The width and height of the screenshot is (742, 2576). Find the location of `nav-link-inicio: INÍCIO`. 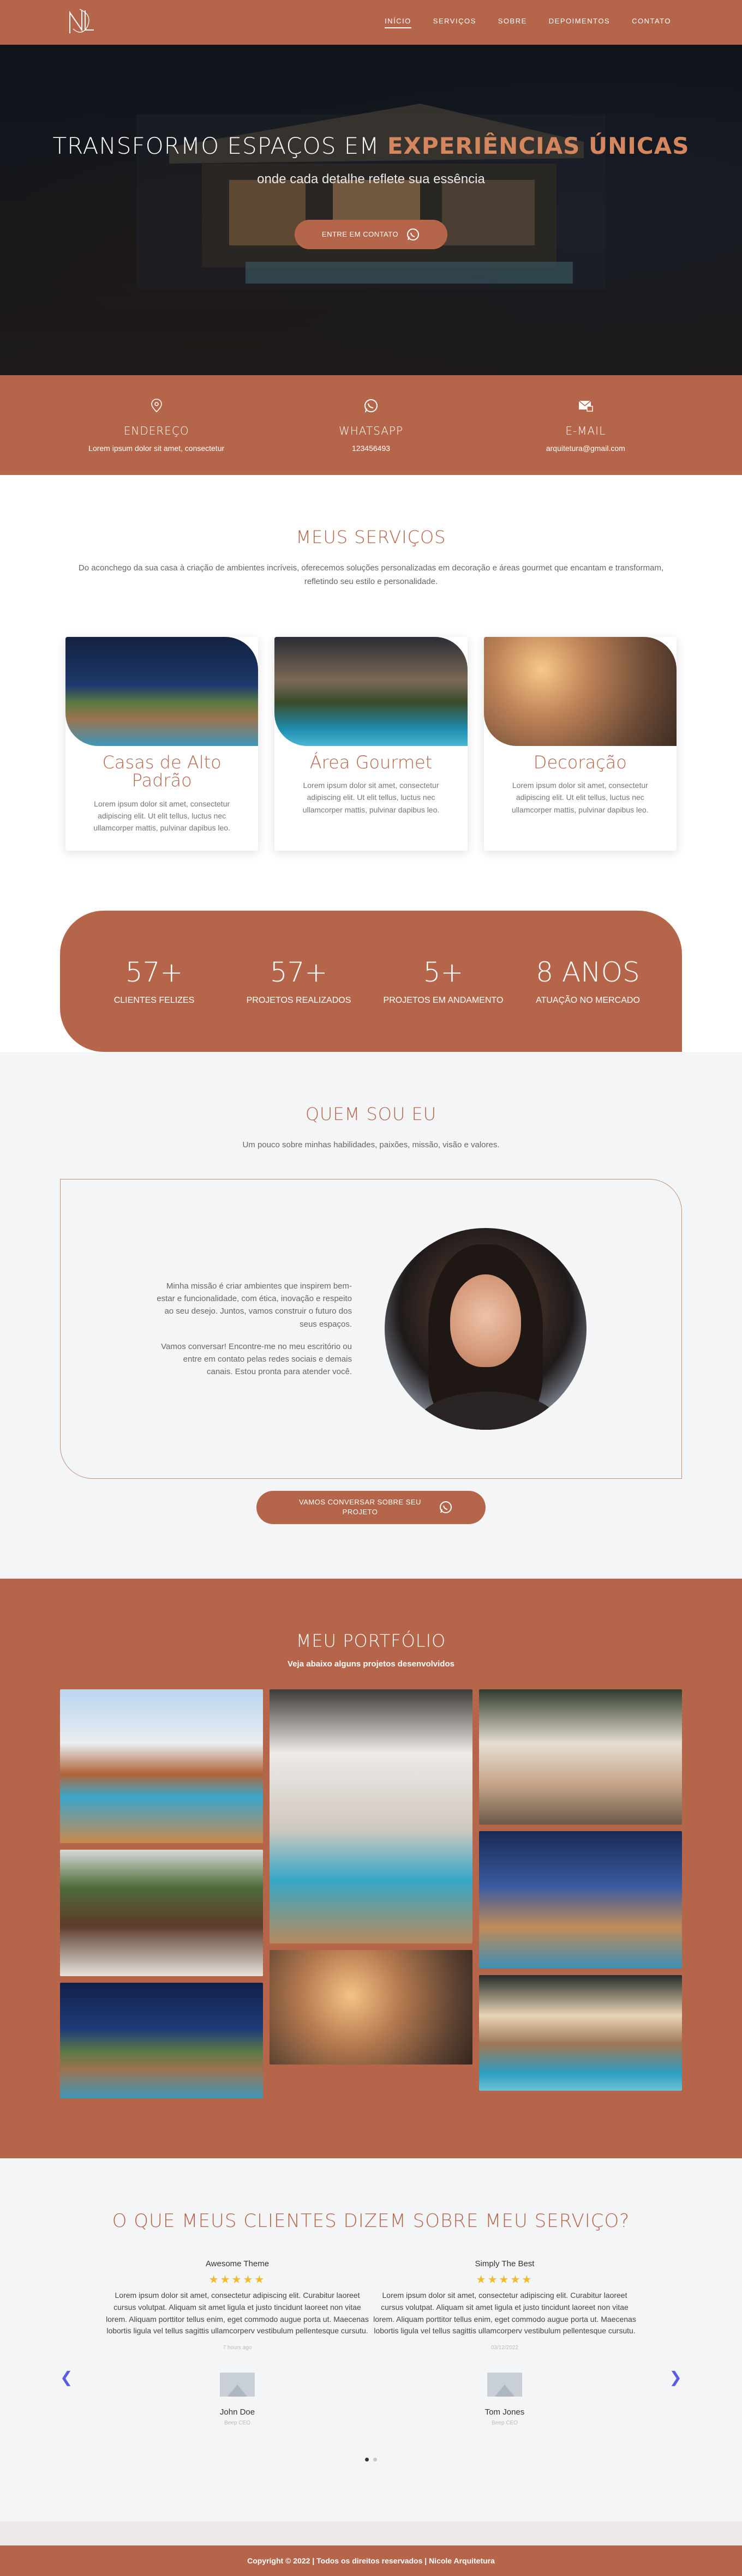

nav-link-inicio: INÍCIO is located at coordinates (398, 22).